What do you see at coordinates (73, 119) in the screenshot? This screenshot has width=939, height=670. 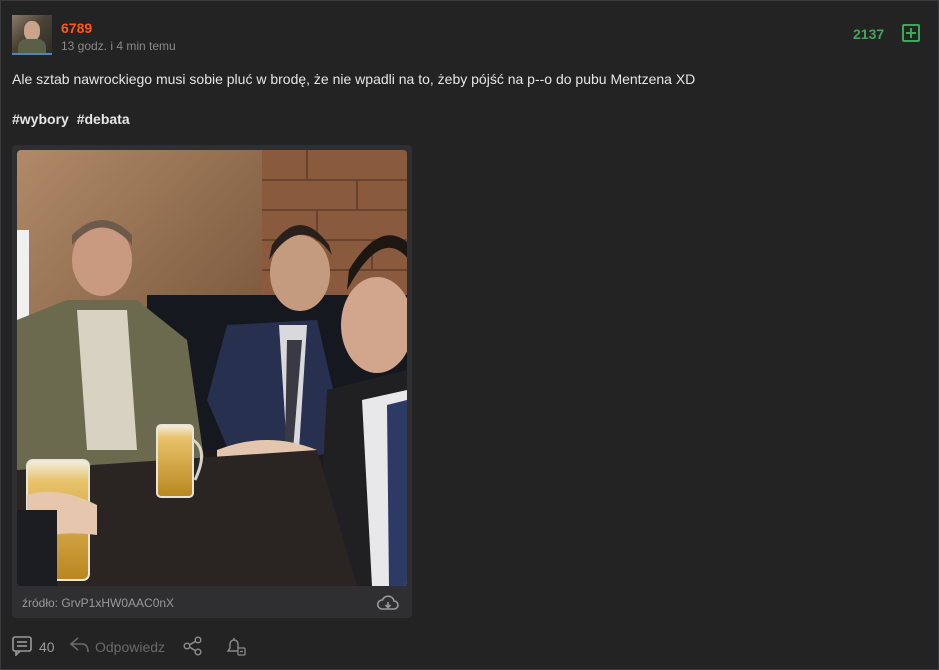 I see `tags: #wybory #debata` at bounding box center [73, 119].